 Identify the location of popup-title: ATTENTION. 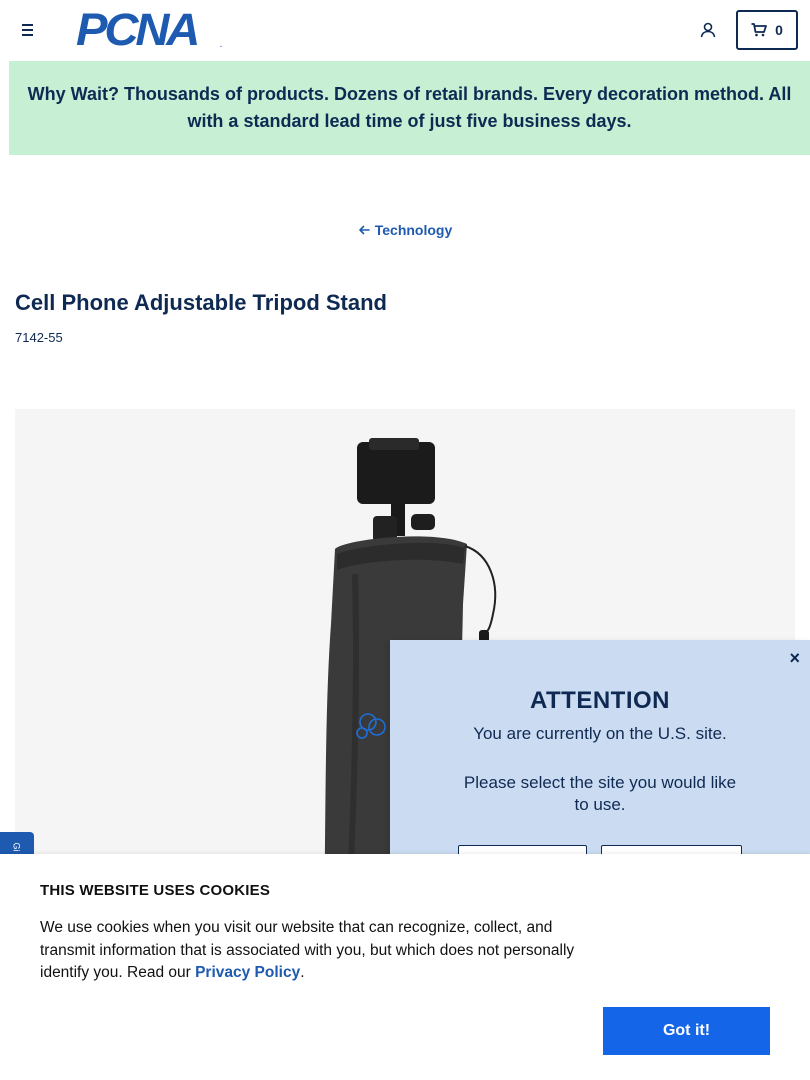
(600, 700).